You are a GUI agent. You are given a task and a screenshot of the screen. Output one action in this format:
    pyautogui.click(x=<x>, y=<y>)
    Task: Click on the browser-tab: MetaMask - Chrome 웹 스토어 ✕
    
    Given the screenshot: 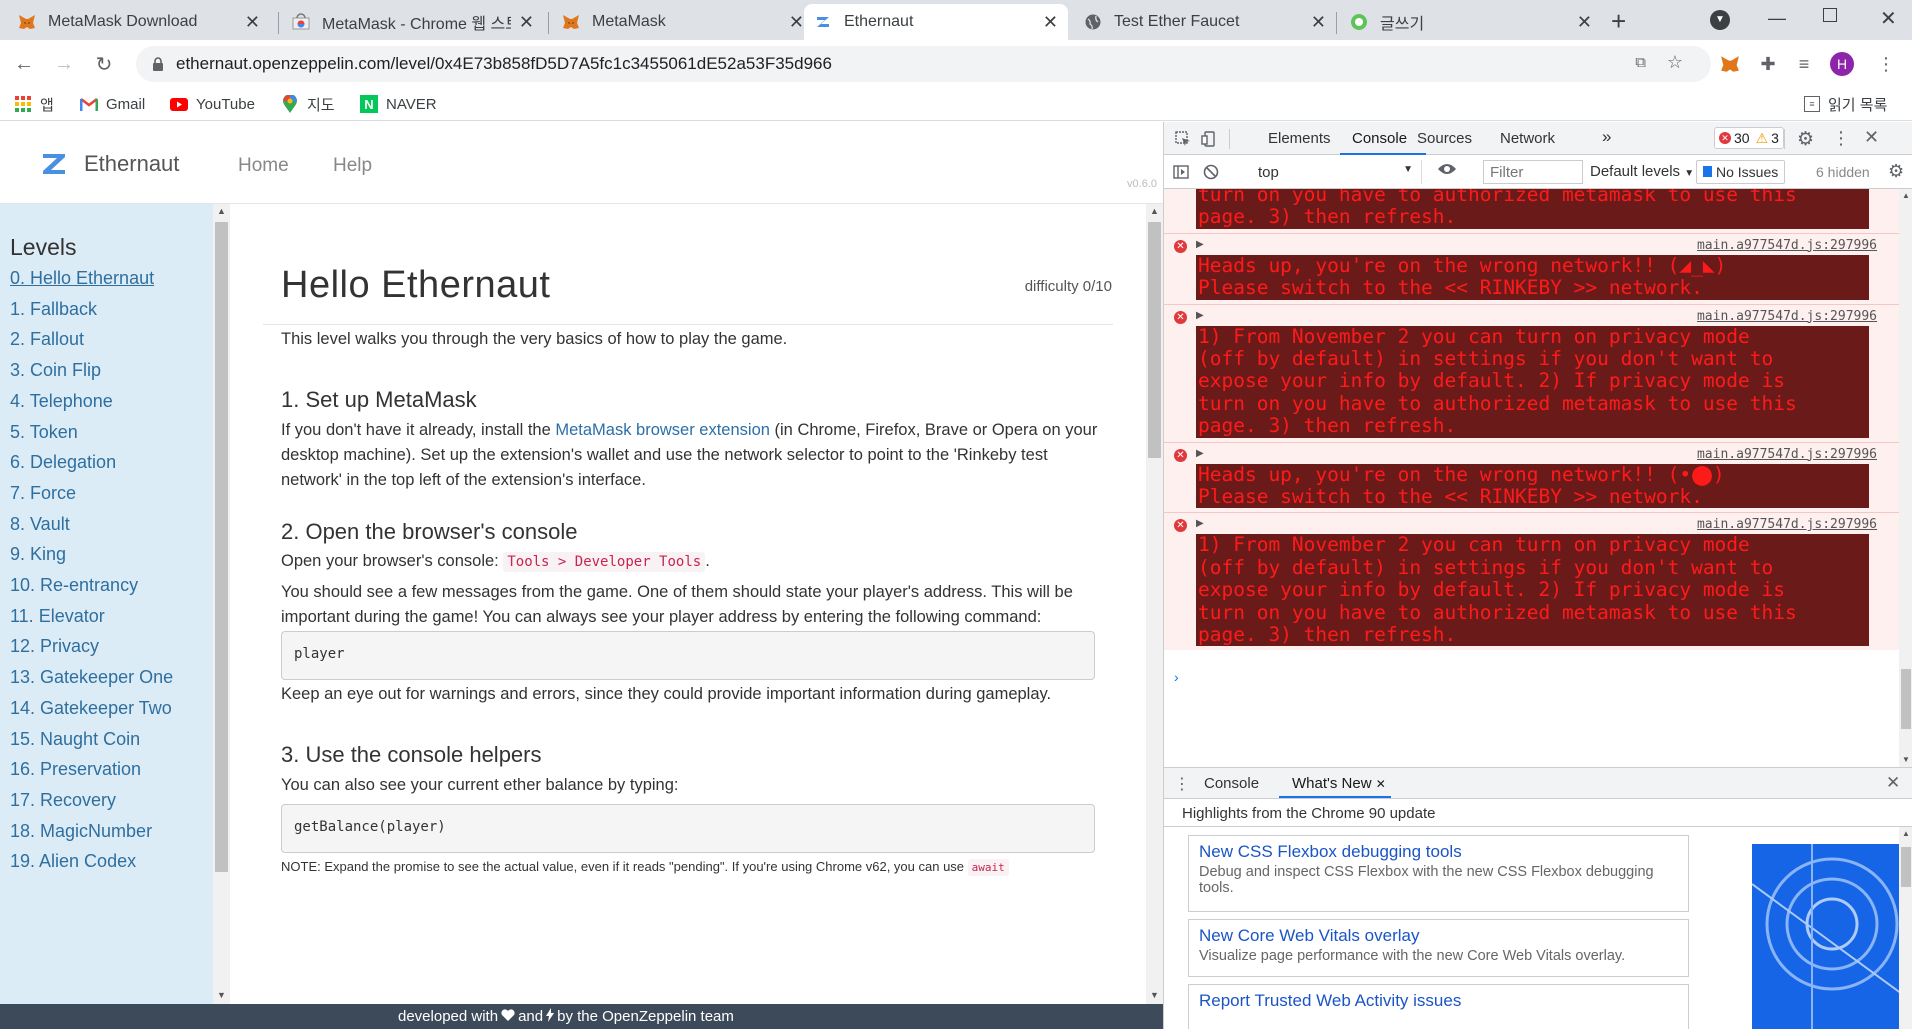 What is the action you would take?
    pyautogui.click(x=413, y=22)
    